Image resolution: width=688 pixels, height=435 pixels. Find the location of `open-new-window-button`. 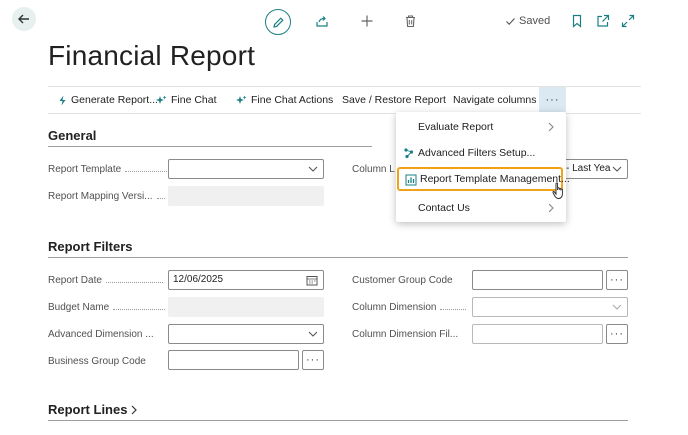

open-new-window-button is located at coordinates (603, 21).